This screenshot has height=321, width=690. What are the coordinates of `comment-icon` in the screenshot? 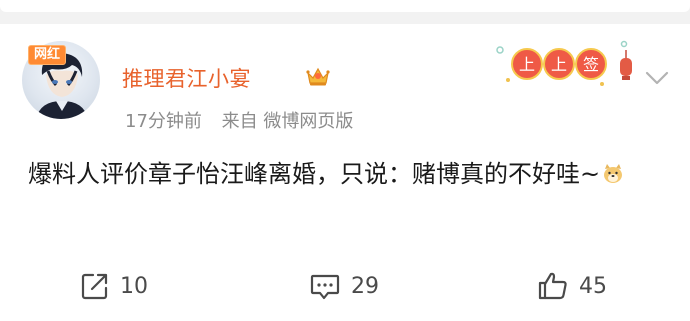 It's located at (325, 287).